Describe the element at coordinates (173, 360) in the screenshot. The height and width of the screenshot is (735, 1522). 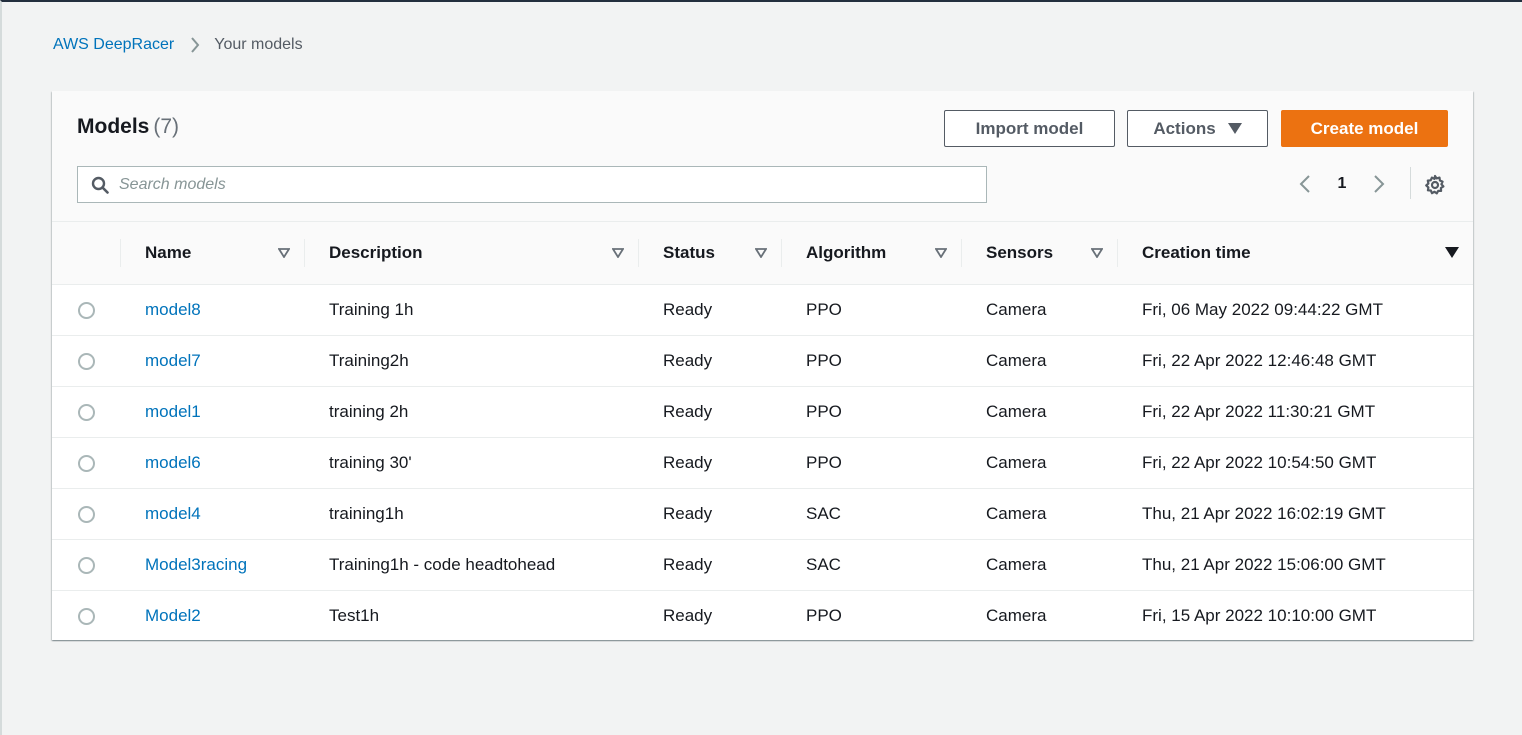
I see `model-name-link: model7` at that location.